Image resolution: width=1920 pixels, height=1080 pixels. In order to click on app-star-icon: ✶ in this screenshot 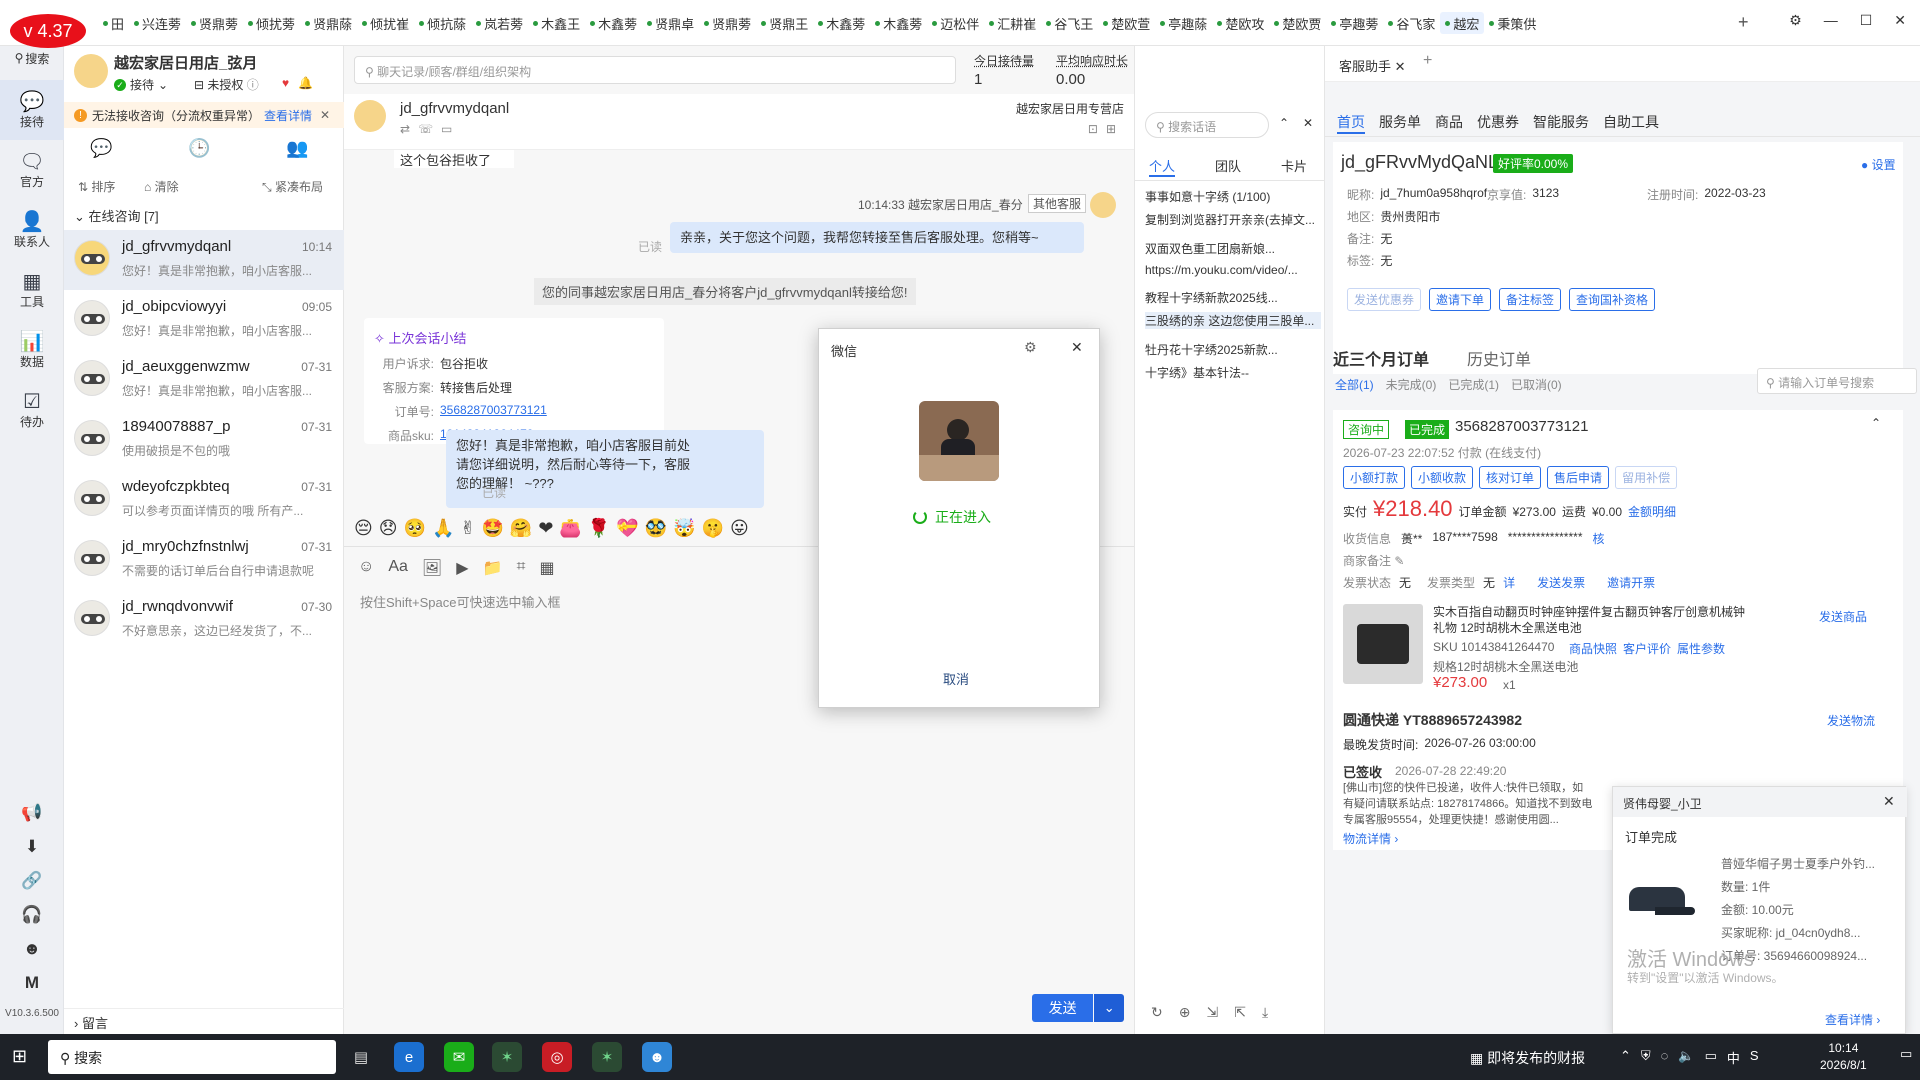, I will do `click(507, 1057)`.